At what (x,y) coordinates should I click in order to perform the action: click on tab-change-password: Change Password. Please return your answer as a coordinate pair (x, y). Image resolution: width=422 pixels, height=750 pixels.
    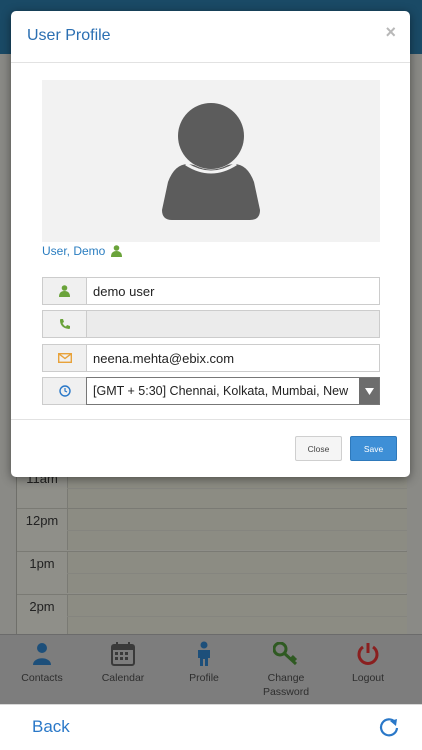
    Looking at the image, I should click on (286, 670).